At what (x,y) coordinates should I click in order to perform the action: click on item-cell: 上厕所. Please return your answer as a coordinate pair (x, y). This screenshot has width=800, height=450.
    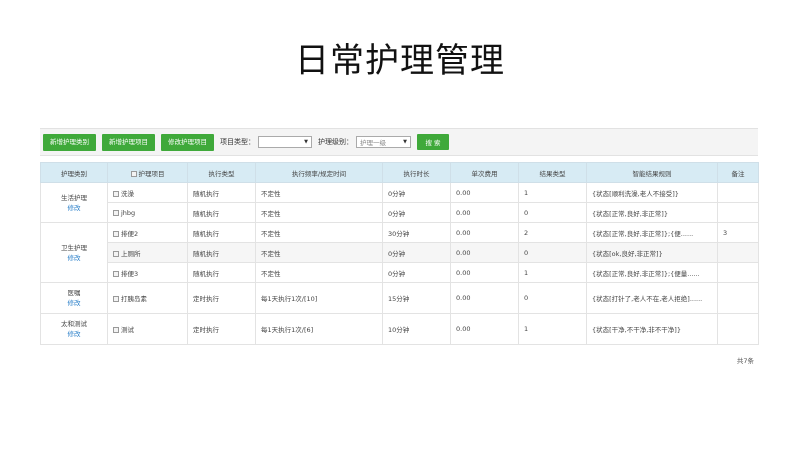
    Looking at the image, I should click on (147, 252).